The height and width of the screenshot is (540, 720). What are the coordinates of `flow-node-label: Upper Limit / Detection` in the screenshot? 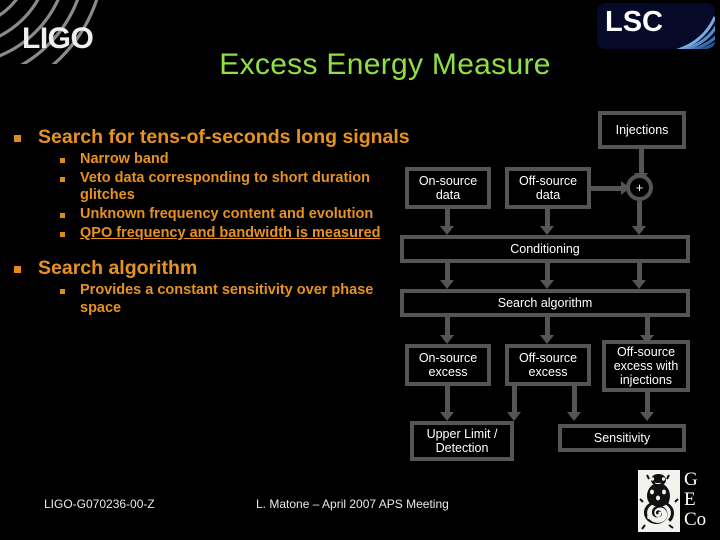 It's located at (462, 441).